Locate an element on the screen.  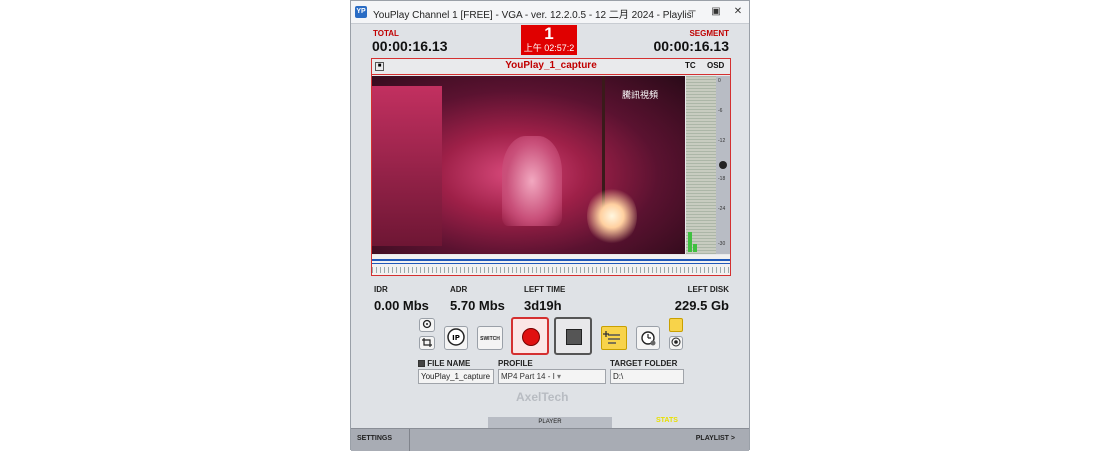
close-button: ✕ is located at coordinates (738, 12).